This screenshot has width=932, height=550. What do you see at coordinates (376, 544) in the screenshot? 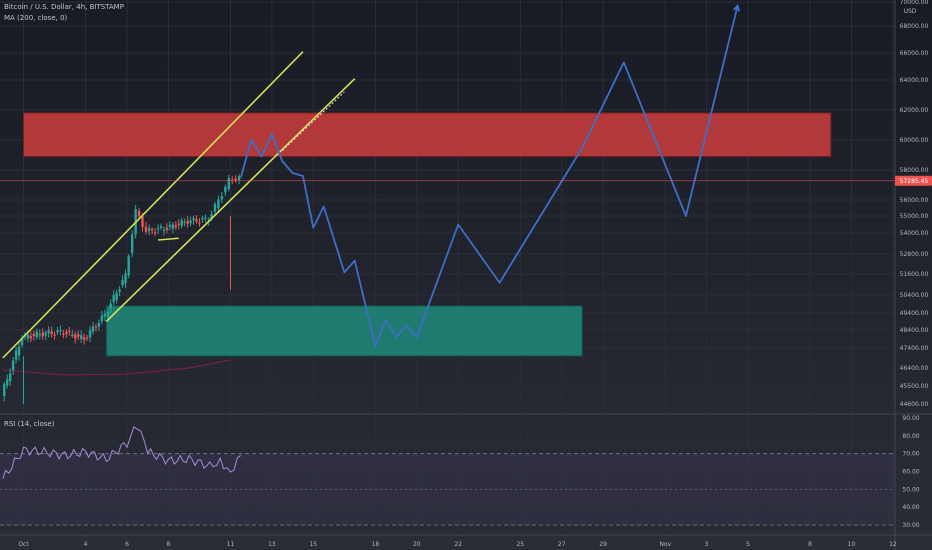
I see `time-axis-label: 18` at bounding box center [376, 544].